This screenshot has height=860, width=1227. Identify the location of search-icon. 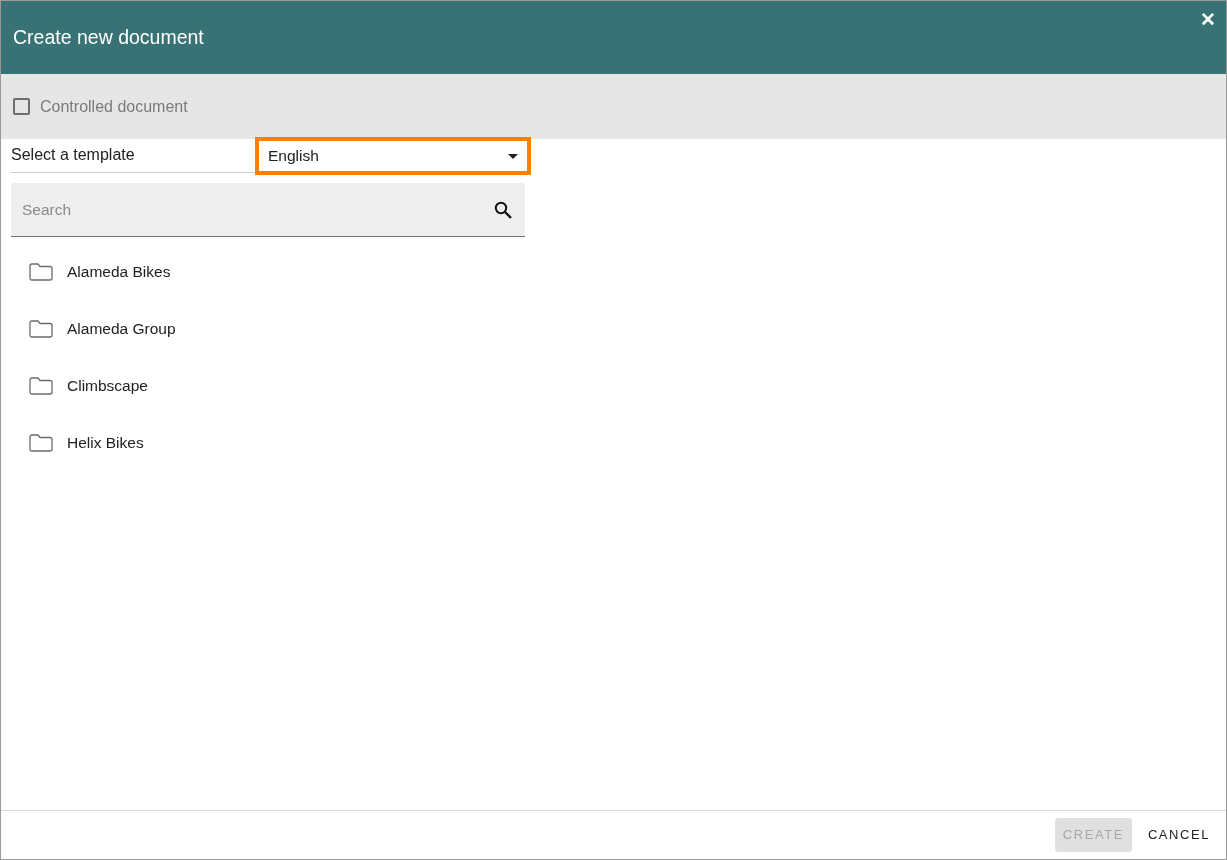
(503, 210).